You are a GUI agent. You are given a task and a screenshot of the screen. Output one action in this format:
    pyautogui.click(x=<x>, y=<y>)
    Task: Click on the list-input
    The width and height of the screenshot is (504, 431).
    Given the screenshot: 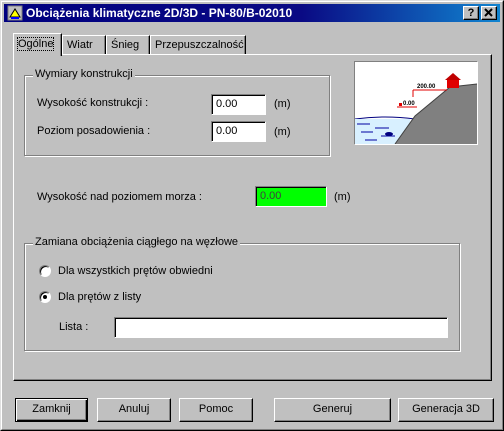 What is the action you would take?
    pyautogui.click(x=281, y=327)
    